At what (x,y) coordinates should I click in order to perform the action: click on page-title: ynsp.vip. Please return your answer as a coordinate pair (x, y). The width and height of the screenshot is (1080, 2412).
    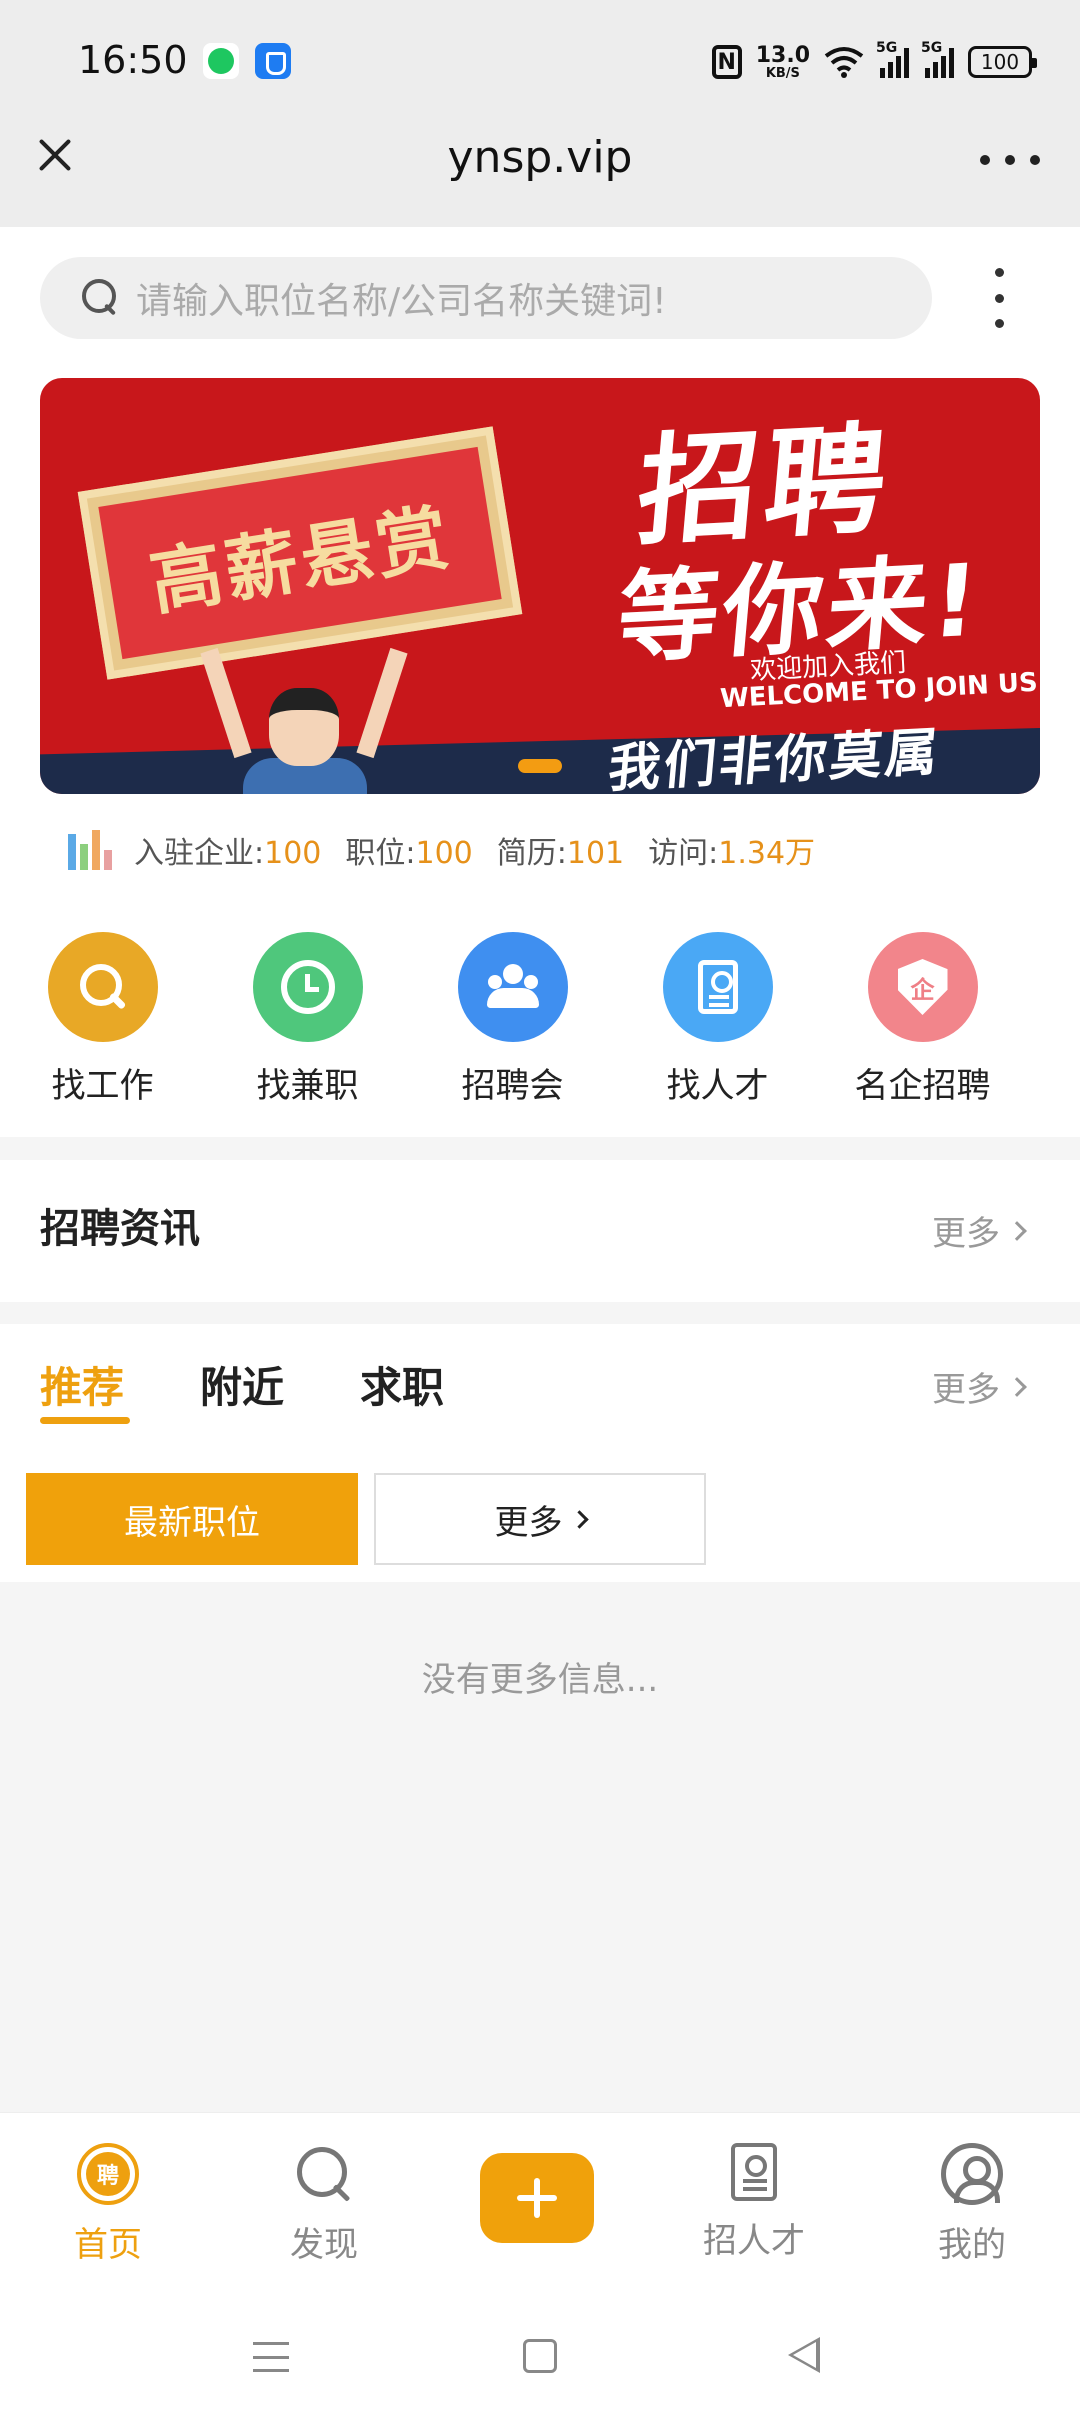
    Looking at the image, I should click on (540, 157).